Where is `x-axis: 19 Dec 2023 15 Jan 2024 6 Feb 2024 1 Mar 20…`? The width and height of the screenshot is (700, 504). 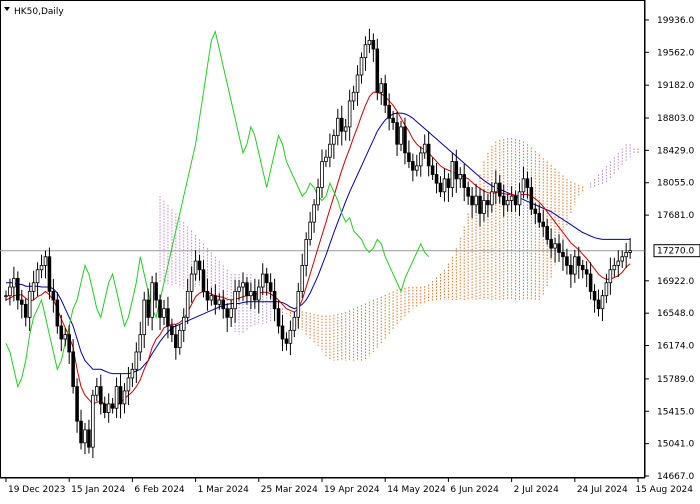 x-axis: 19 Dec 2023 15 Jan 2024 6 Feb 2024 1 Mar 20… is located at coordinates (346, 486).